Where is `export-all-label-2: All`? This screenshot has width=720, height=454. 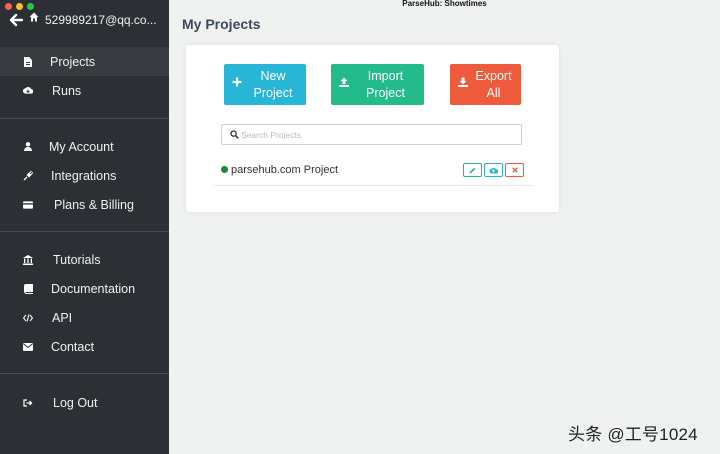 export-all-label-2: All is located at coordinates (493, 92).